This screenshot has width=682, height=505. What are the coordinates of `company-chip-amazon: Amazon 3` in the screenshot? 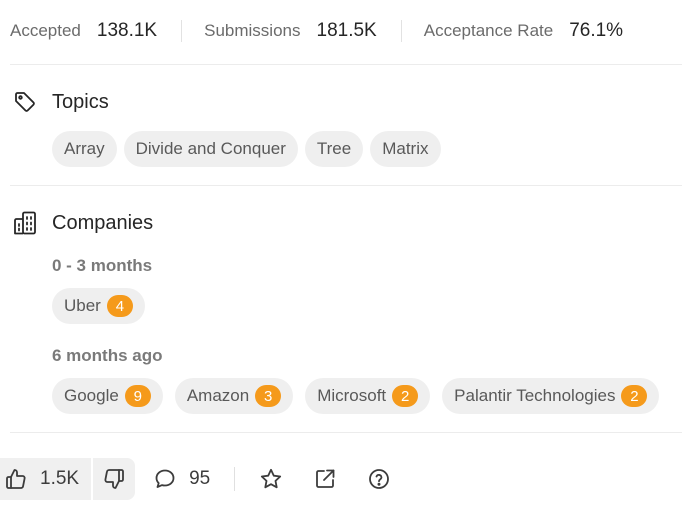 It's located at (234, 396).